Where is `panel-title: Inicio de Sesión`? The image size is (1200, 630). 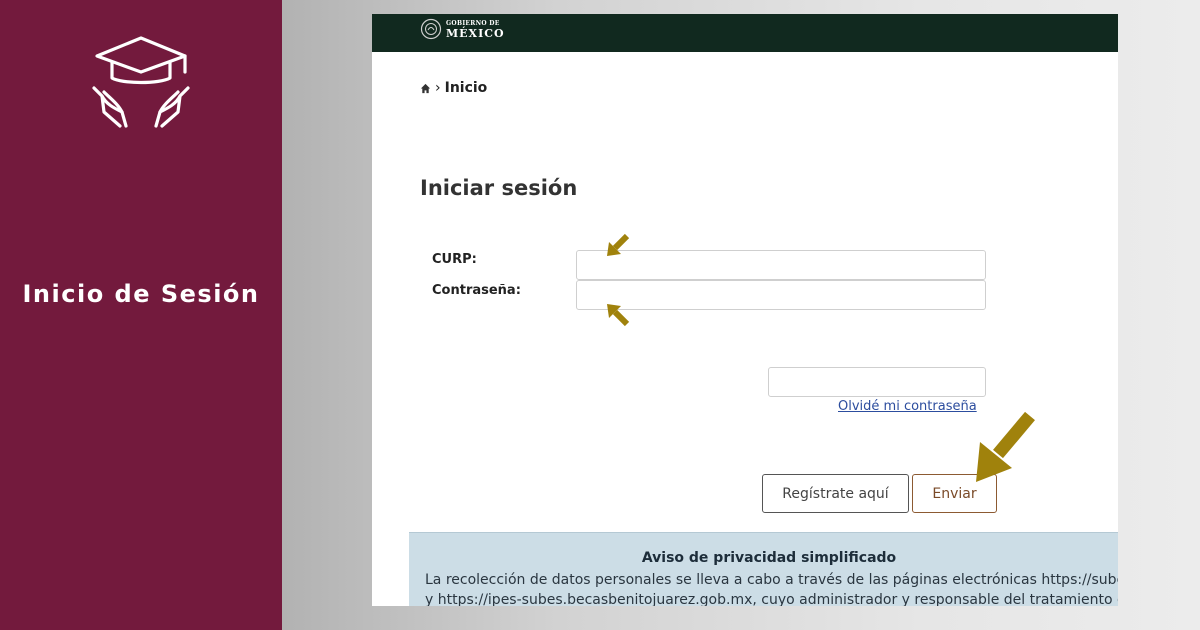 panel-title: Inicio de Sesión is located at coordinates (141, 294).